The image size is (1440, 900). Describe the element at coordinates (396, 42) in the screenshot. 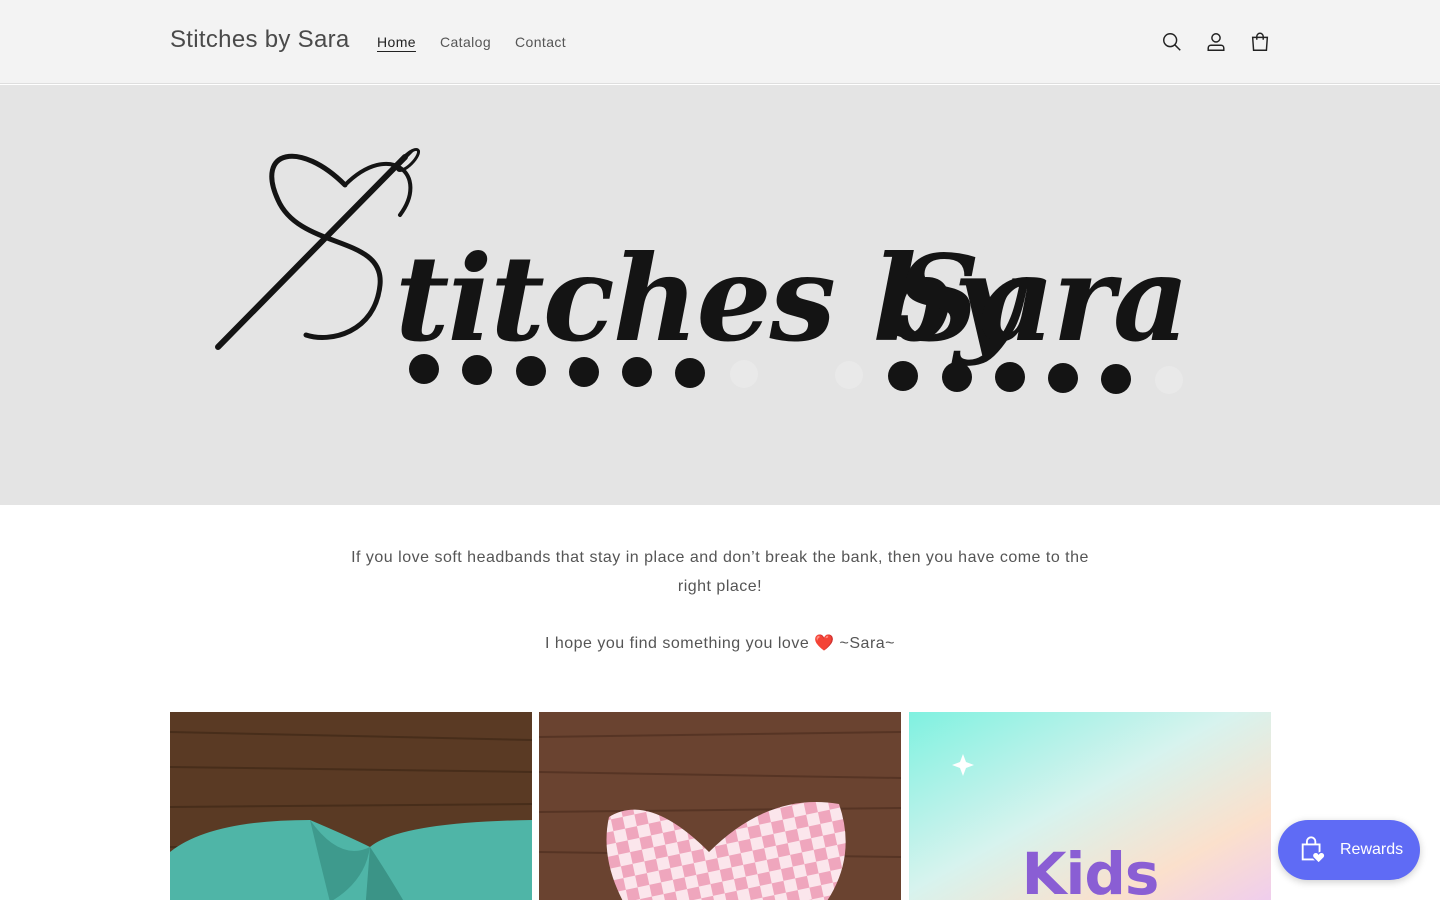

I see `nav-link-home: Home` at that location.